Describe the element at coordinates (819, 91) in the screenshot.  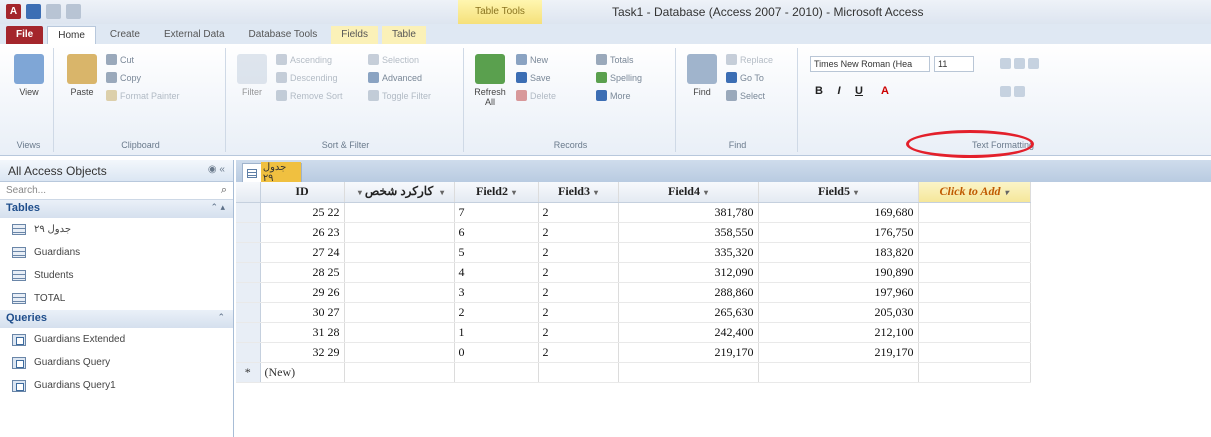
I see `bold-button: B` at that location.